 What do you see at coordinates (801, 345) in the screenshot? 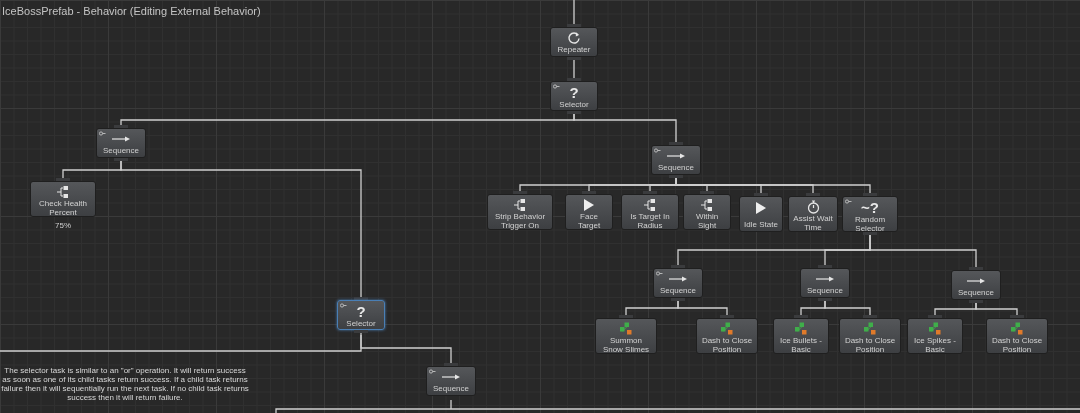
I see `node-label: Ice Bullets - Basic` at bounding box center [801, 345].